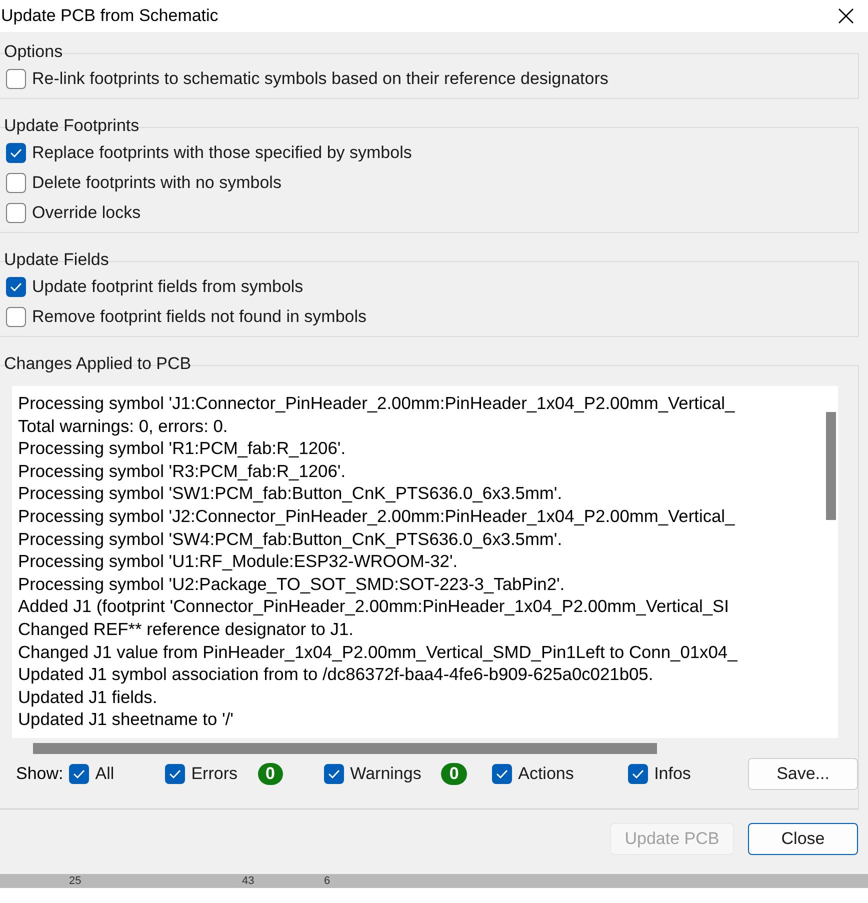 This screenshot has width=868, height=903. I want to click on log-line: Changed REF** reference designator to J1., so click(186, 629).